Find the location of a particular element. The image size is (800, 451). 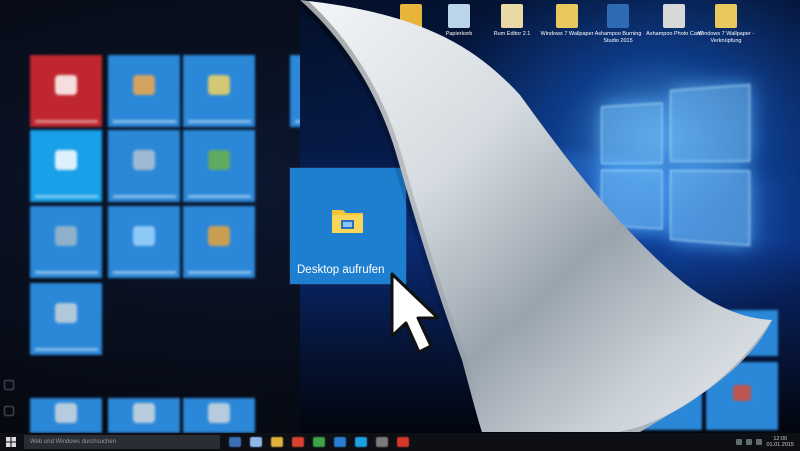

taskbar-clock: 12:00 01.01.2015 is located at coordinates (780, 442).